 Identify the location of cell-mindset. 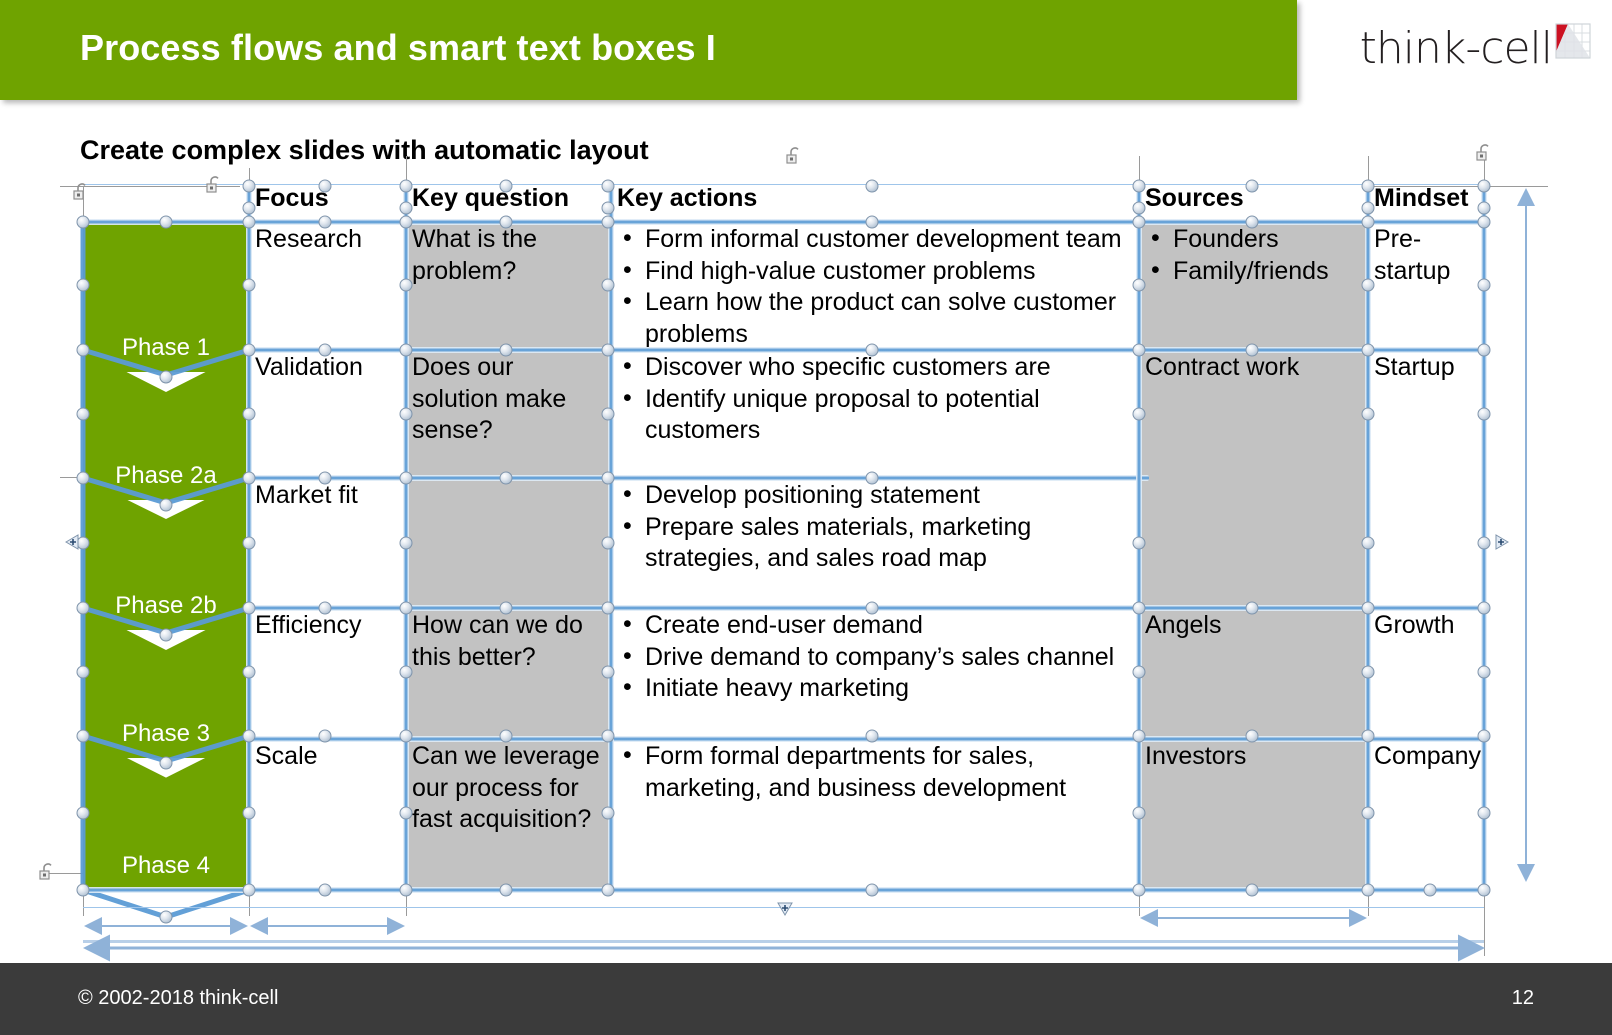
(1426, 543).